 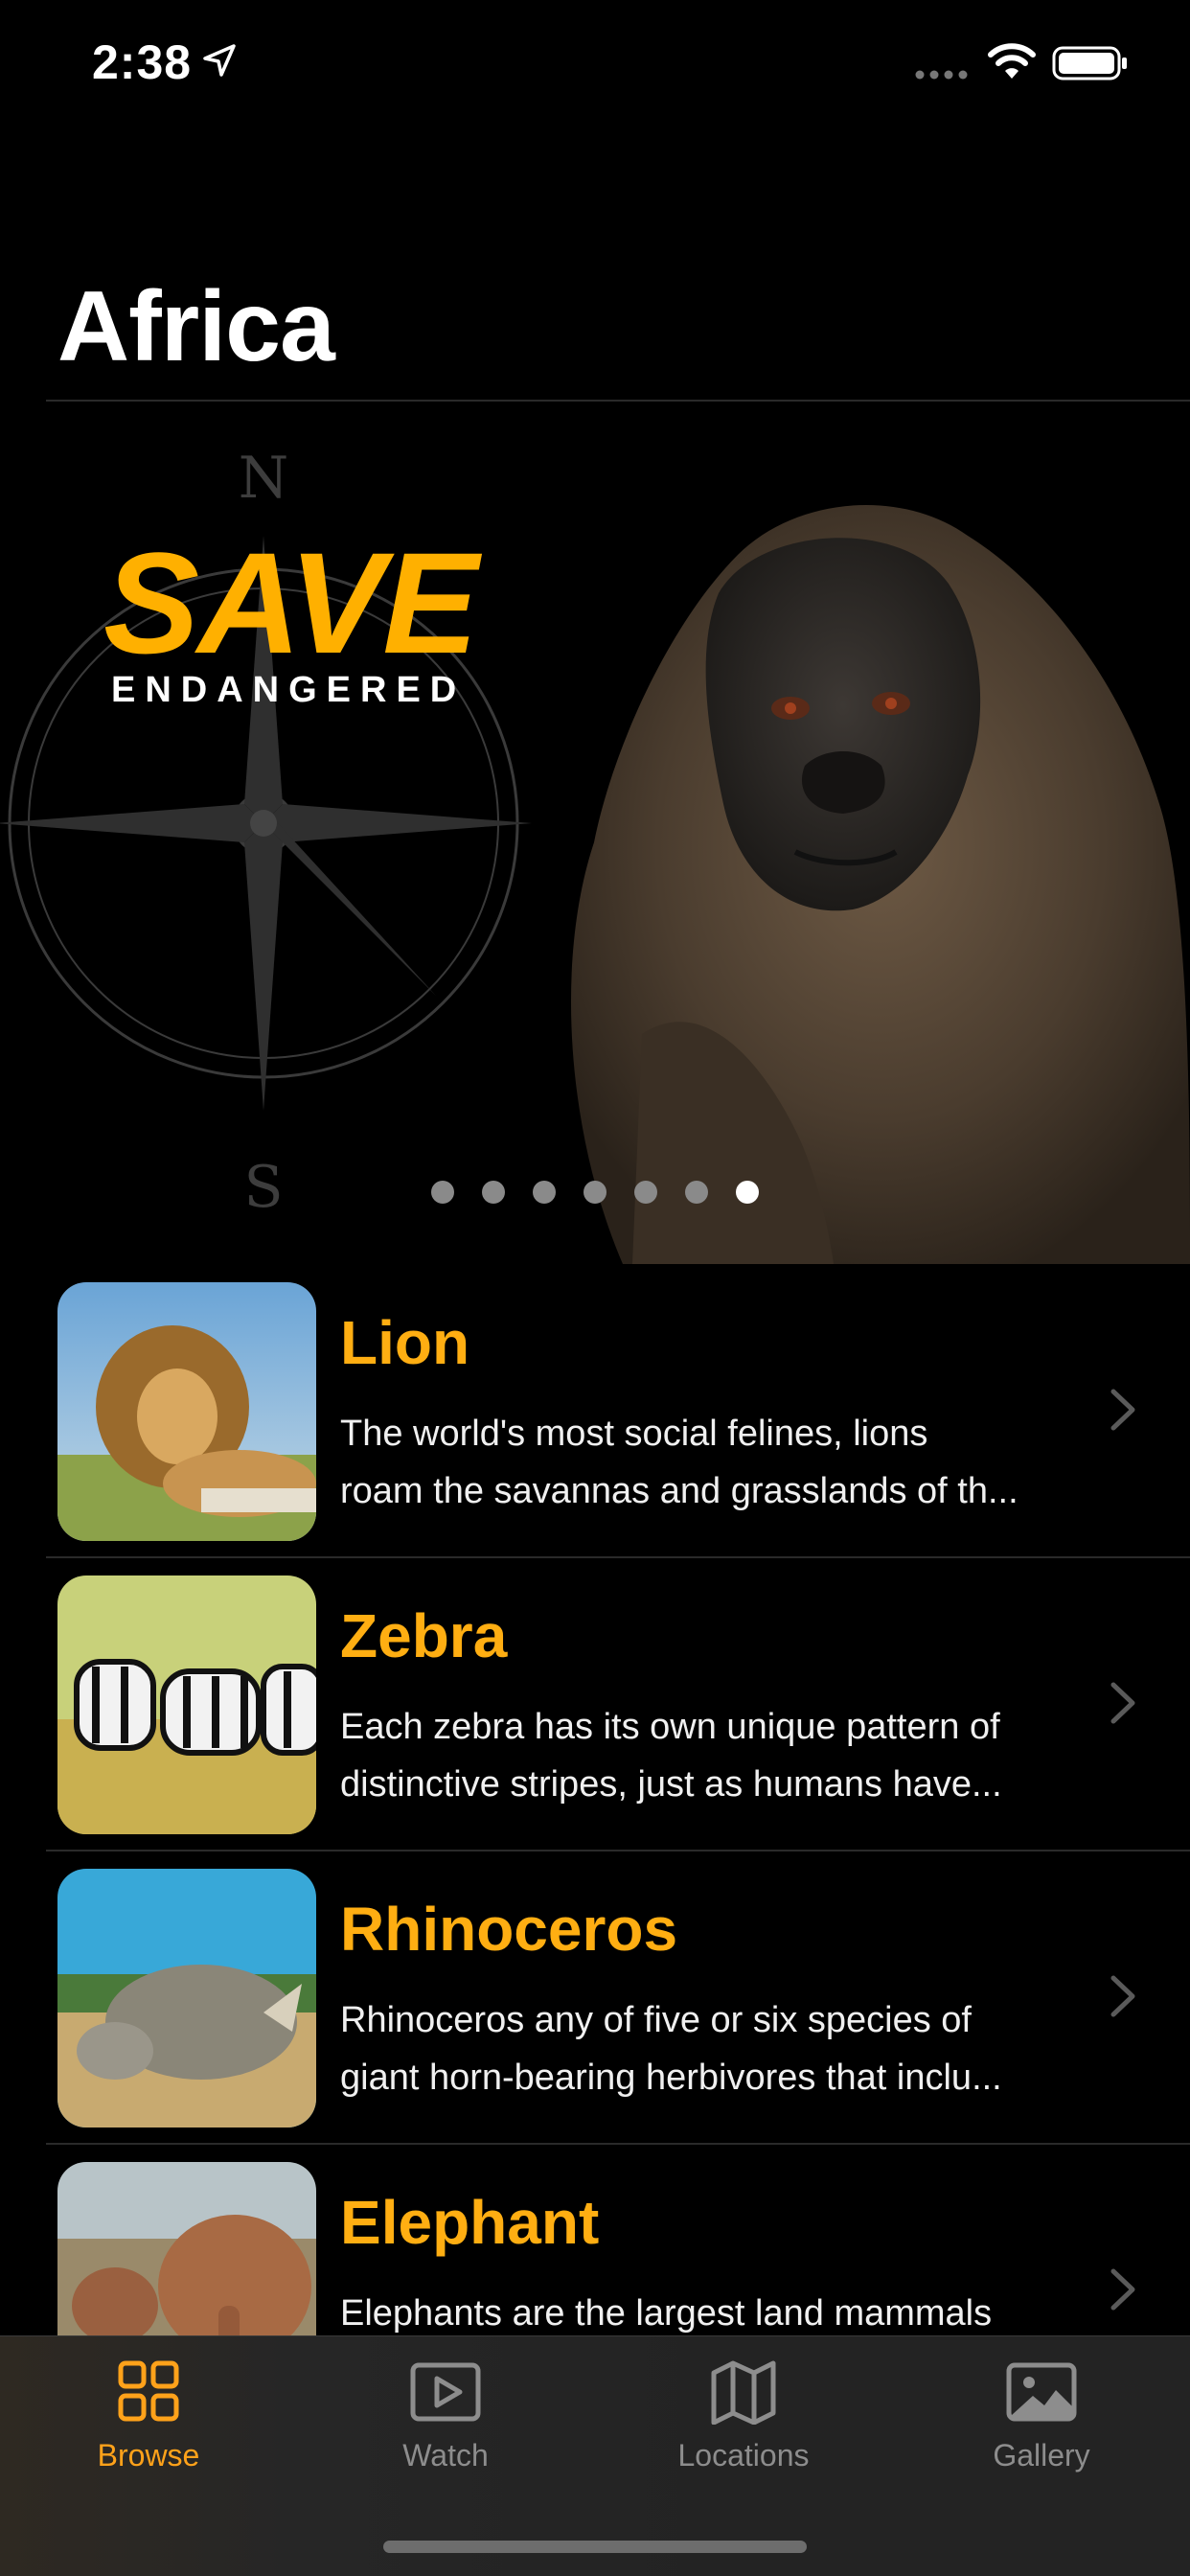 I want to click on tab-label: Locations, so click(x=744, y=2455).